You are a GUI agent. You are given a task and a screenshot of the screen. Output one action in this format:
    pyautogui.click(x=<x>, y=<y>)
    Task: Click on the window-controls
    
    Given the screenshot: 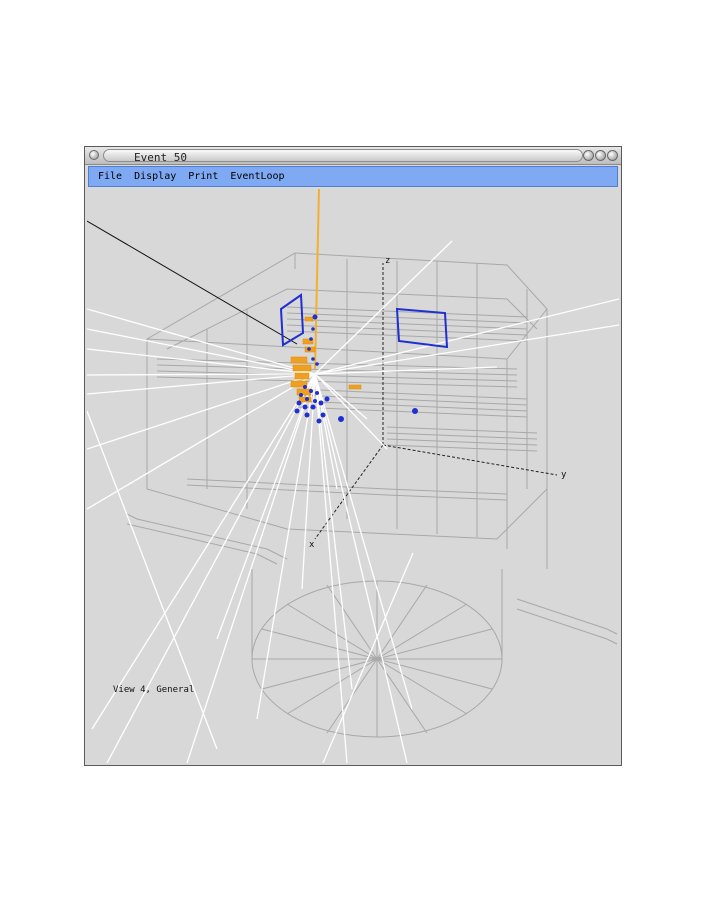 What is the action you would take?
    pyautogui.click(x=600, y=155)
    